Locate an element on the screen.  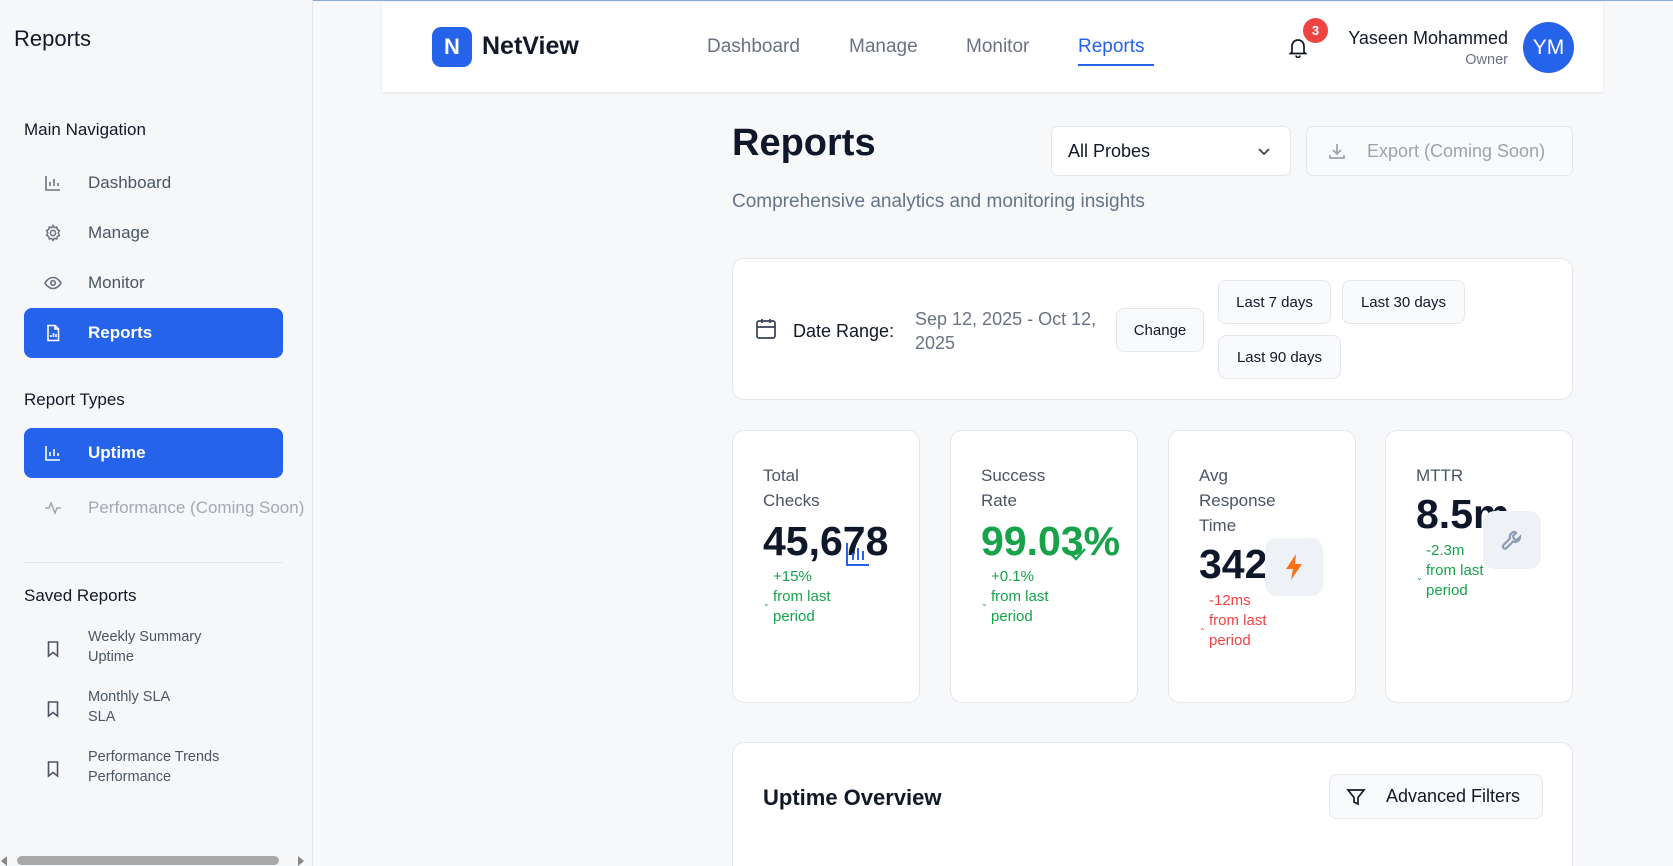
nav-manage: Manage is located at coordinates (883, 47).